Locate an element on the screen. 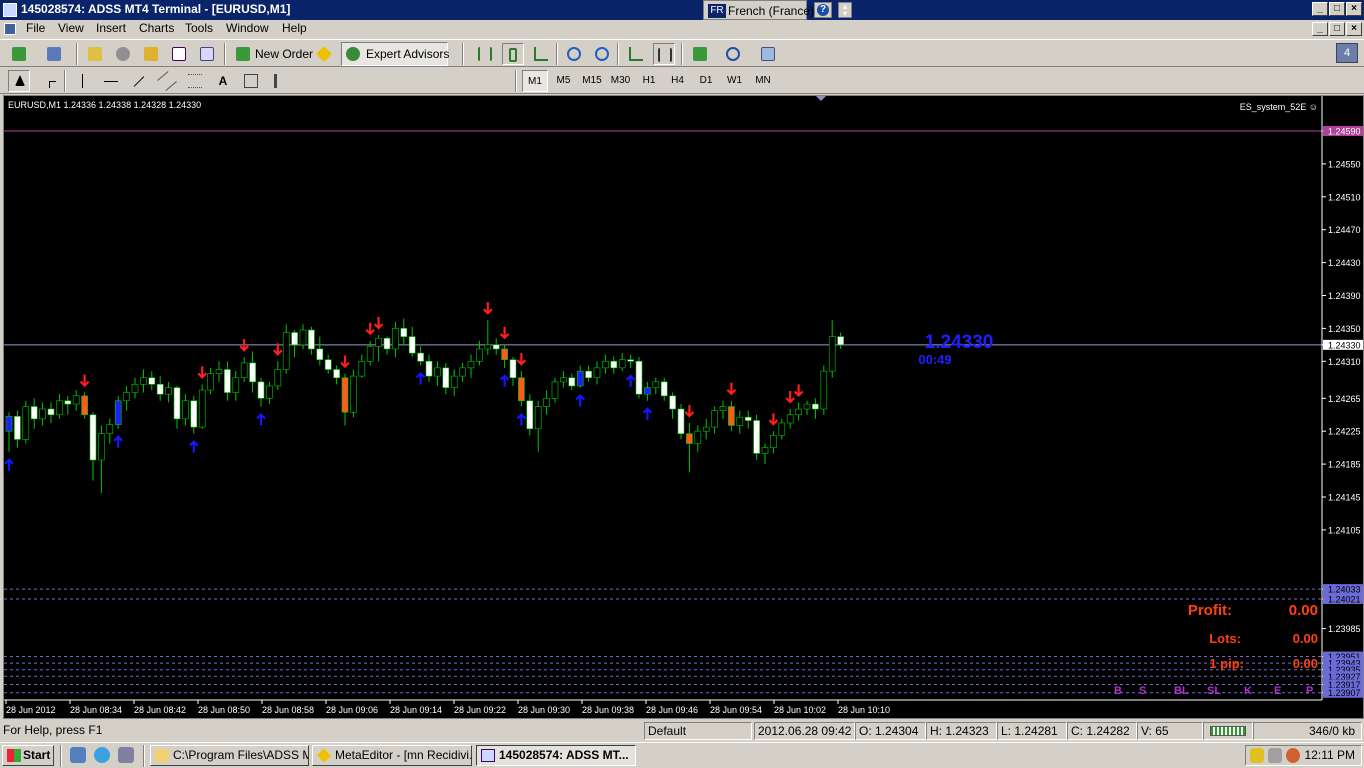 The height and width of the screenshot is (768, 1364). time-tick-label: 28 Jun 2012 is located at coordinates (31, 710).